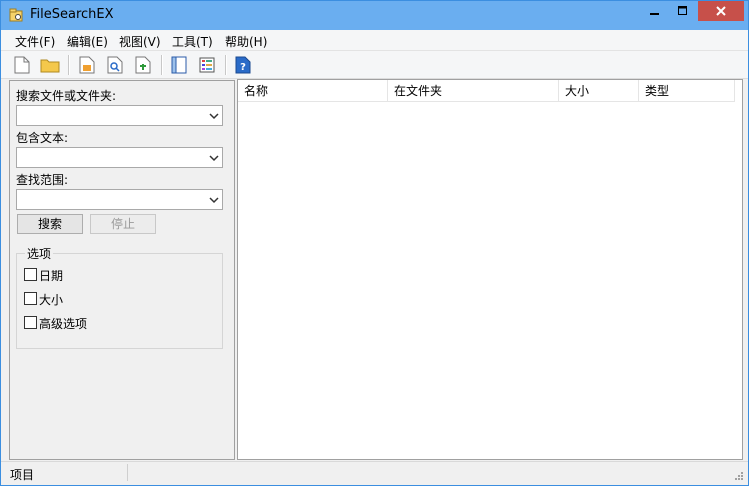  I want to click on new-button, so click(22, 65).